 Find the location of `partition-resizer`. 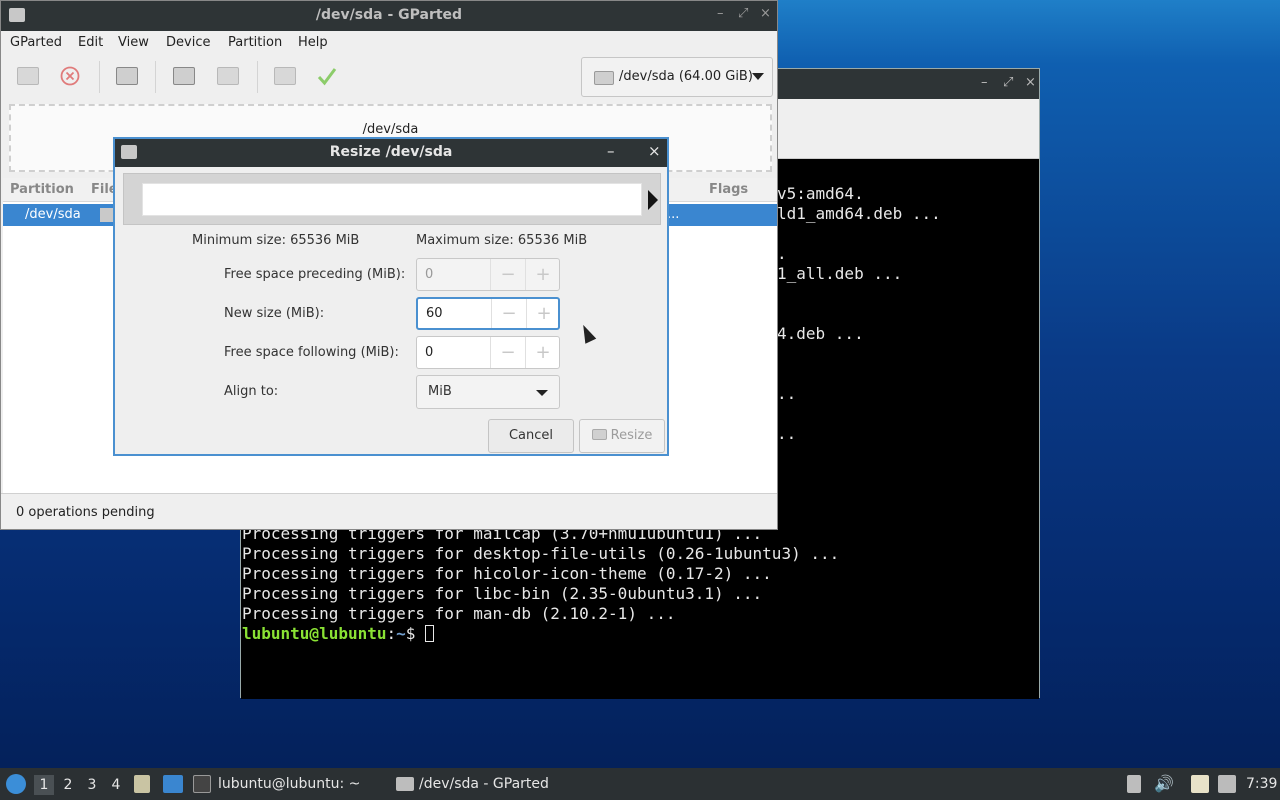

partition-resizer is located at coordinates (392, 199).